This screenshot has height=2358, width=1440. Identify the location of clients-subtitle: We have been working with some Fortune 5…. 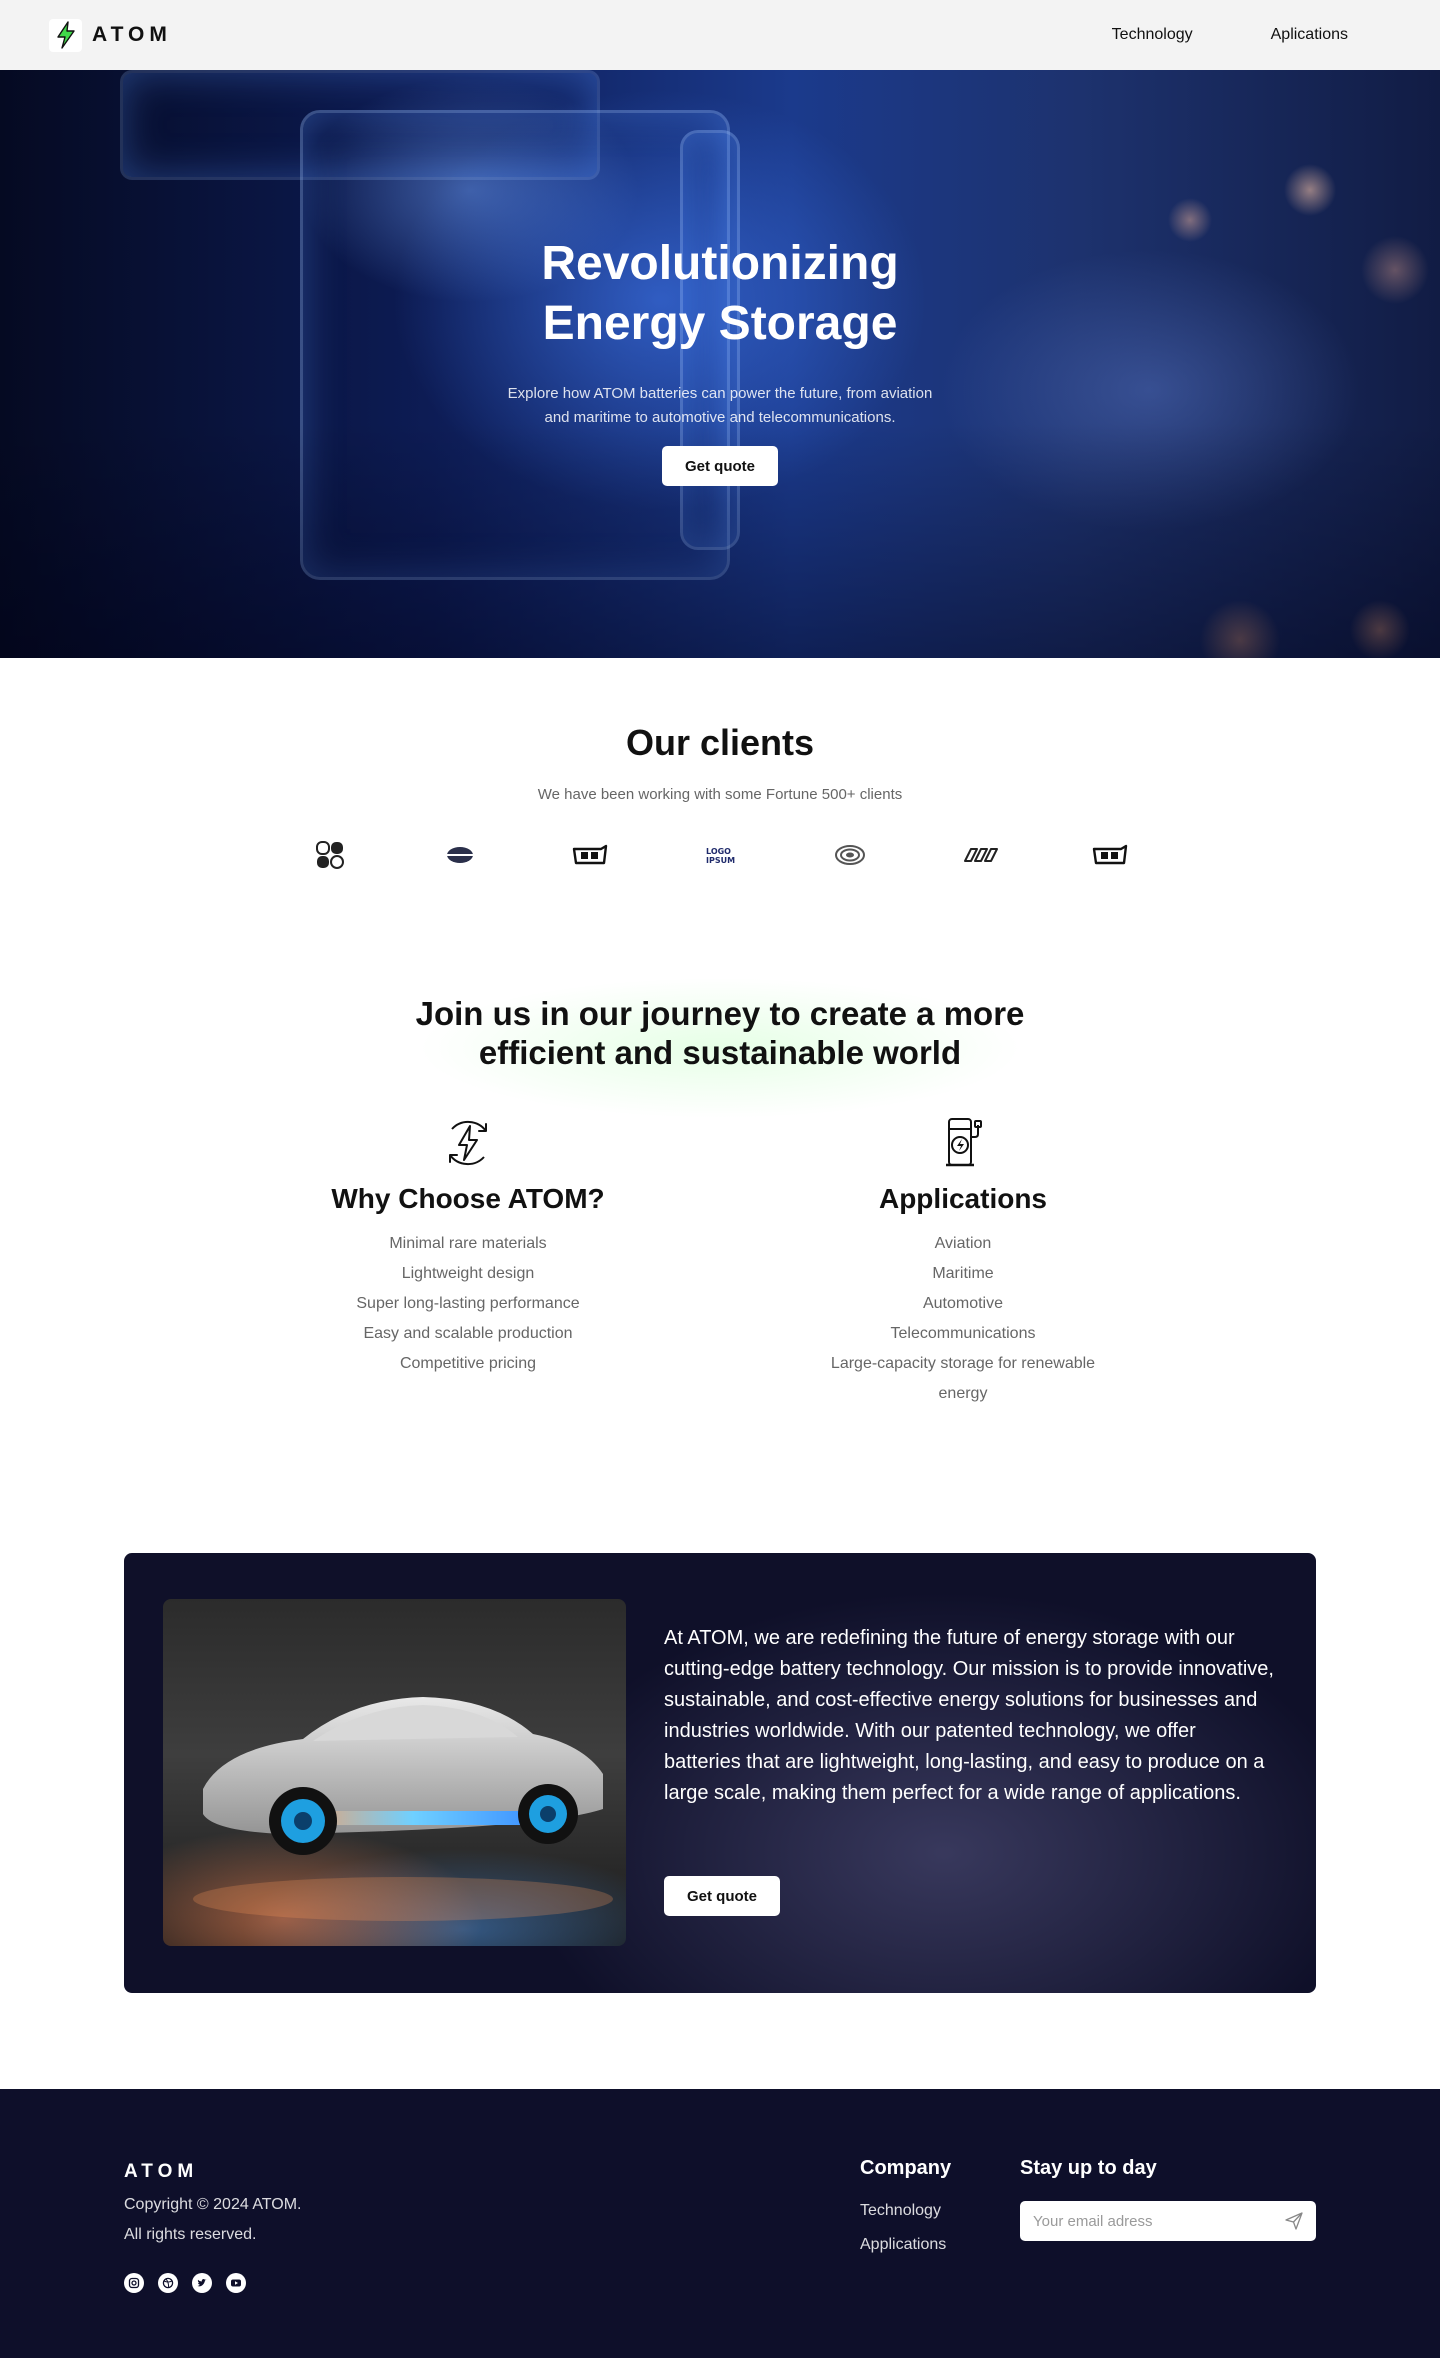
(720, 794).